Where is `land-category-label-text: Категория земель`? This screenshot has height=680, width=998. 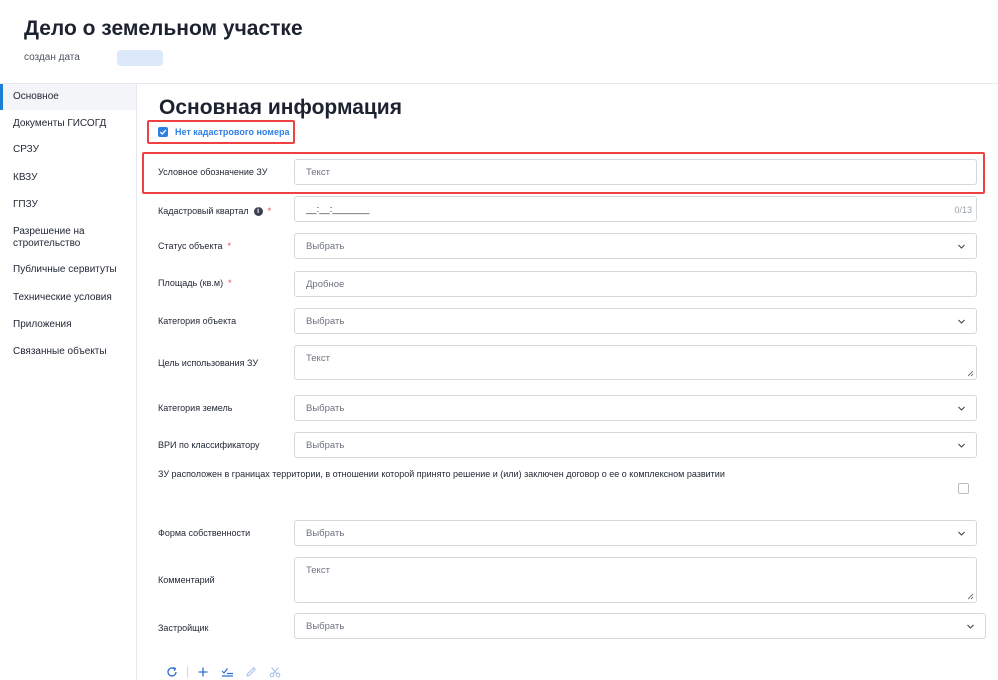 land-category-label-text: Категория земель is located at coordinates (195, 408).